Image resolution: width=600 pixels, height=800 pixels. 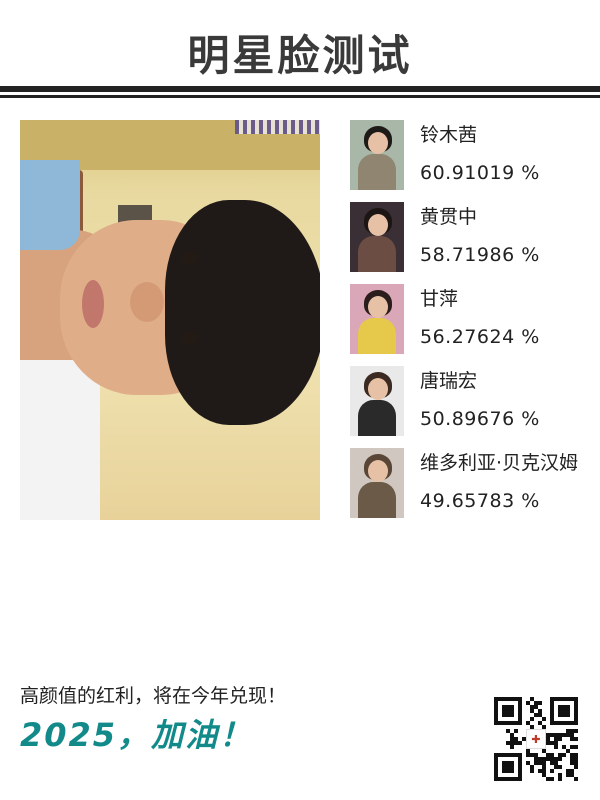 I want to click on match-item: 铃木茜 60.91019 %, so click(x=475, y=156).